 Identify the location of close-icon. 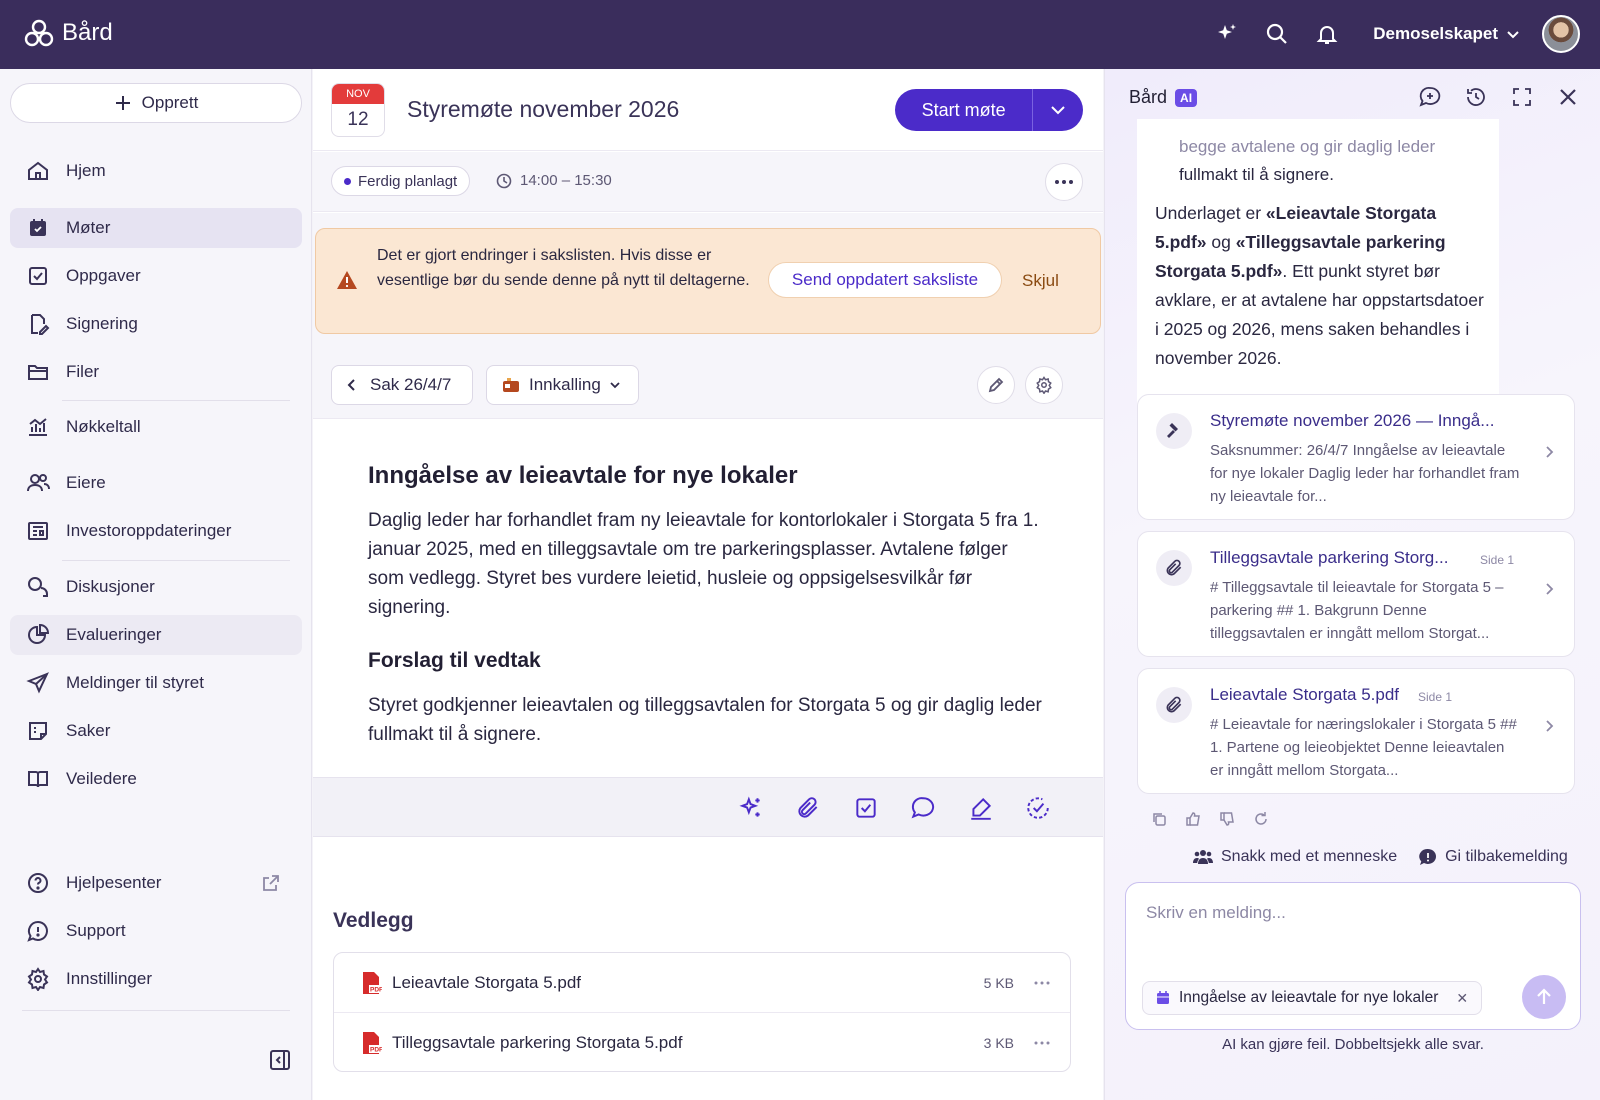
(1568, 97).